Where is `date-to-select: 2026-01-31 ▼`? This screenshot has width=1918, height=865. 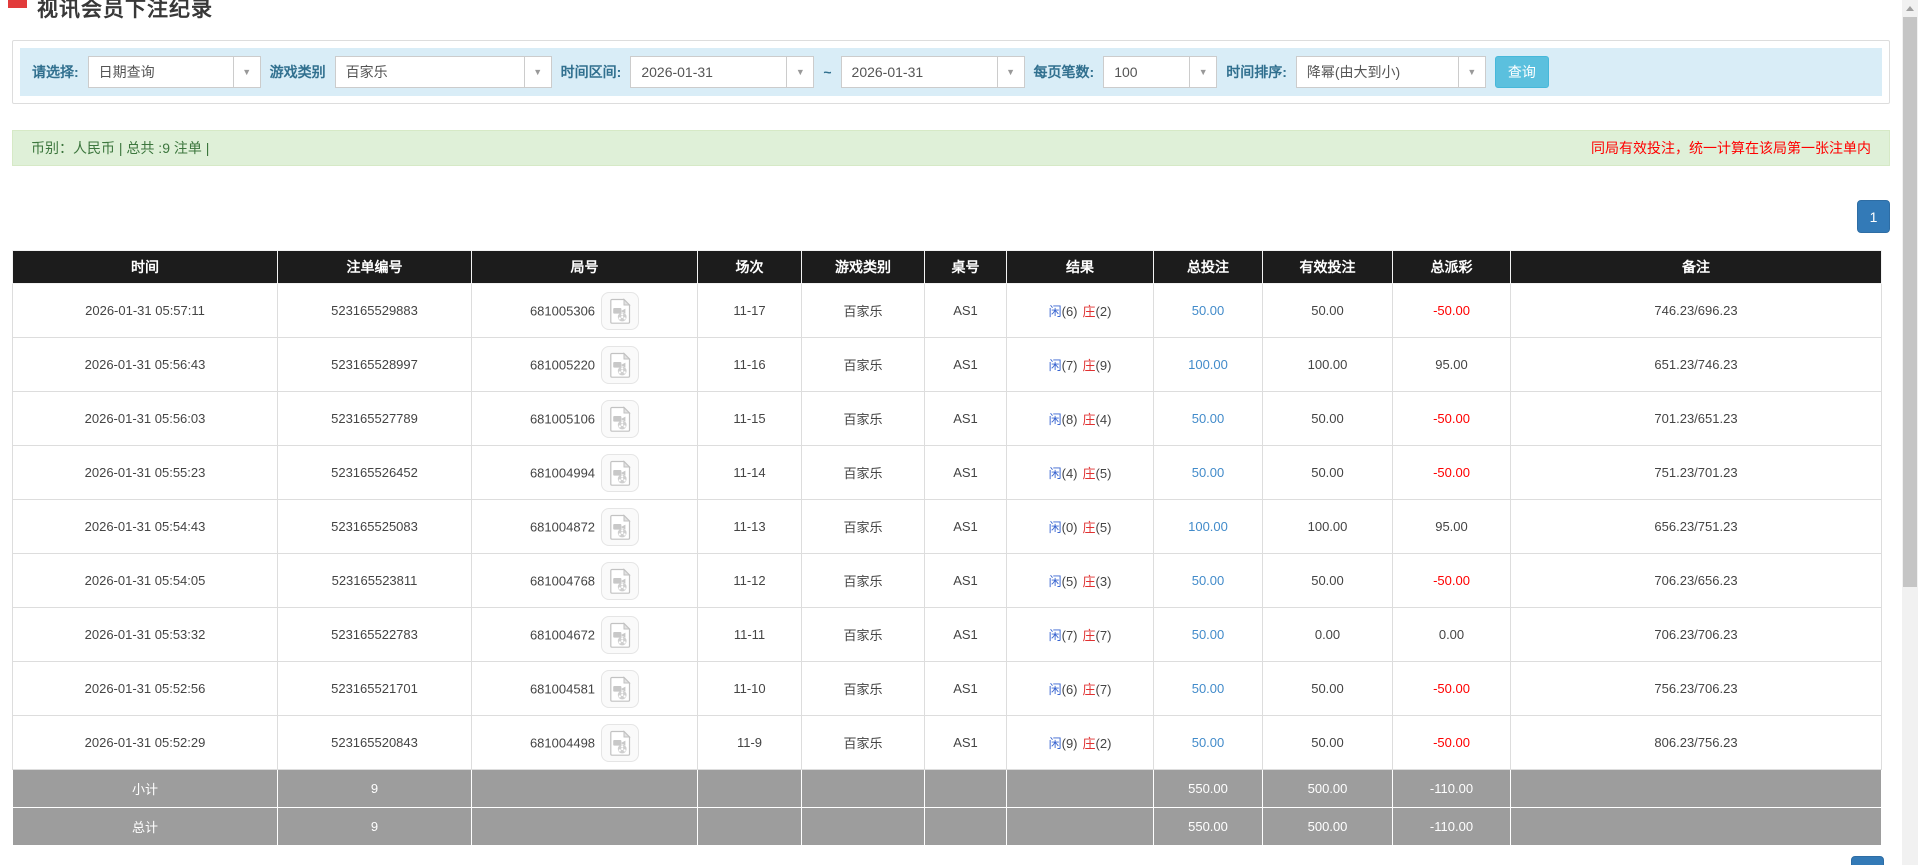 date-to-select: 2026-01-31 ▼ is located at coordinates (932, 72).